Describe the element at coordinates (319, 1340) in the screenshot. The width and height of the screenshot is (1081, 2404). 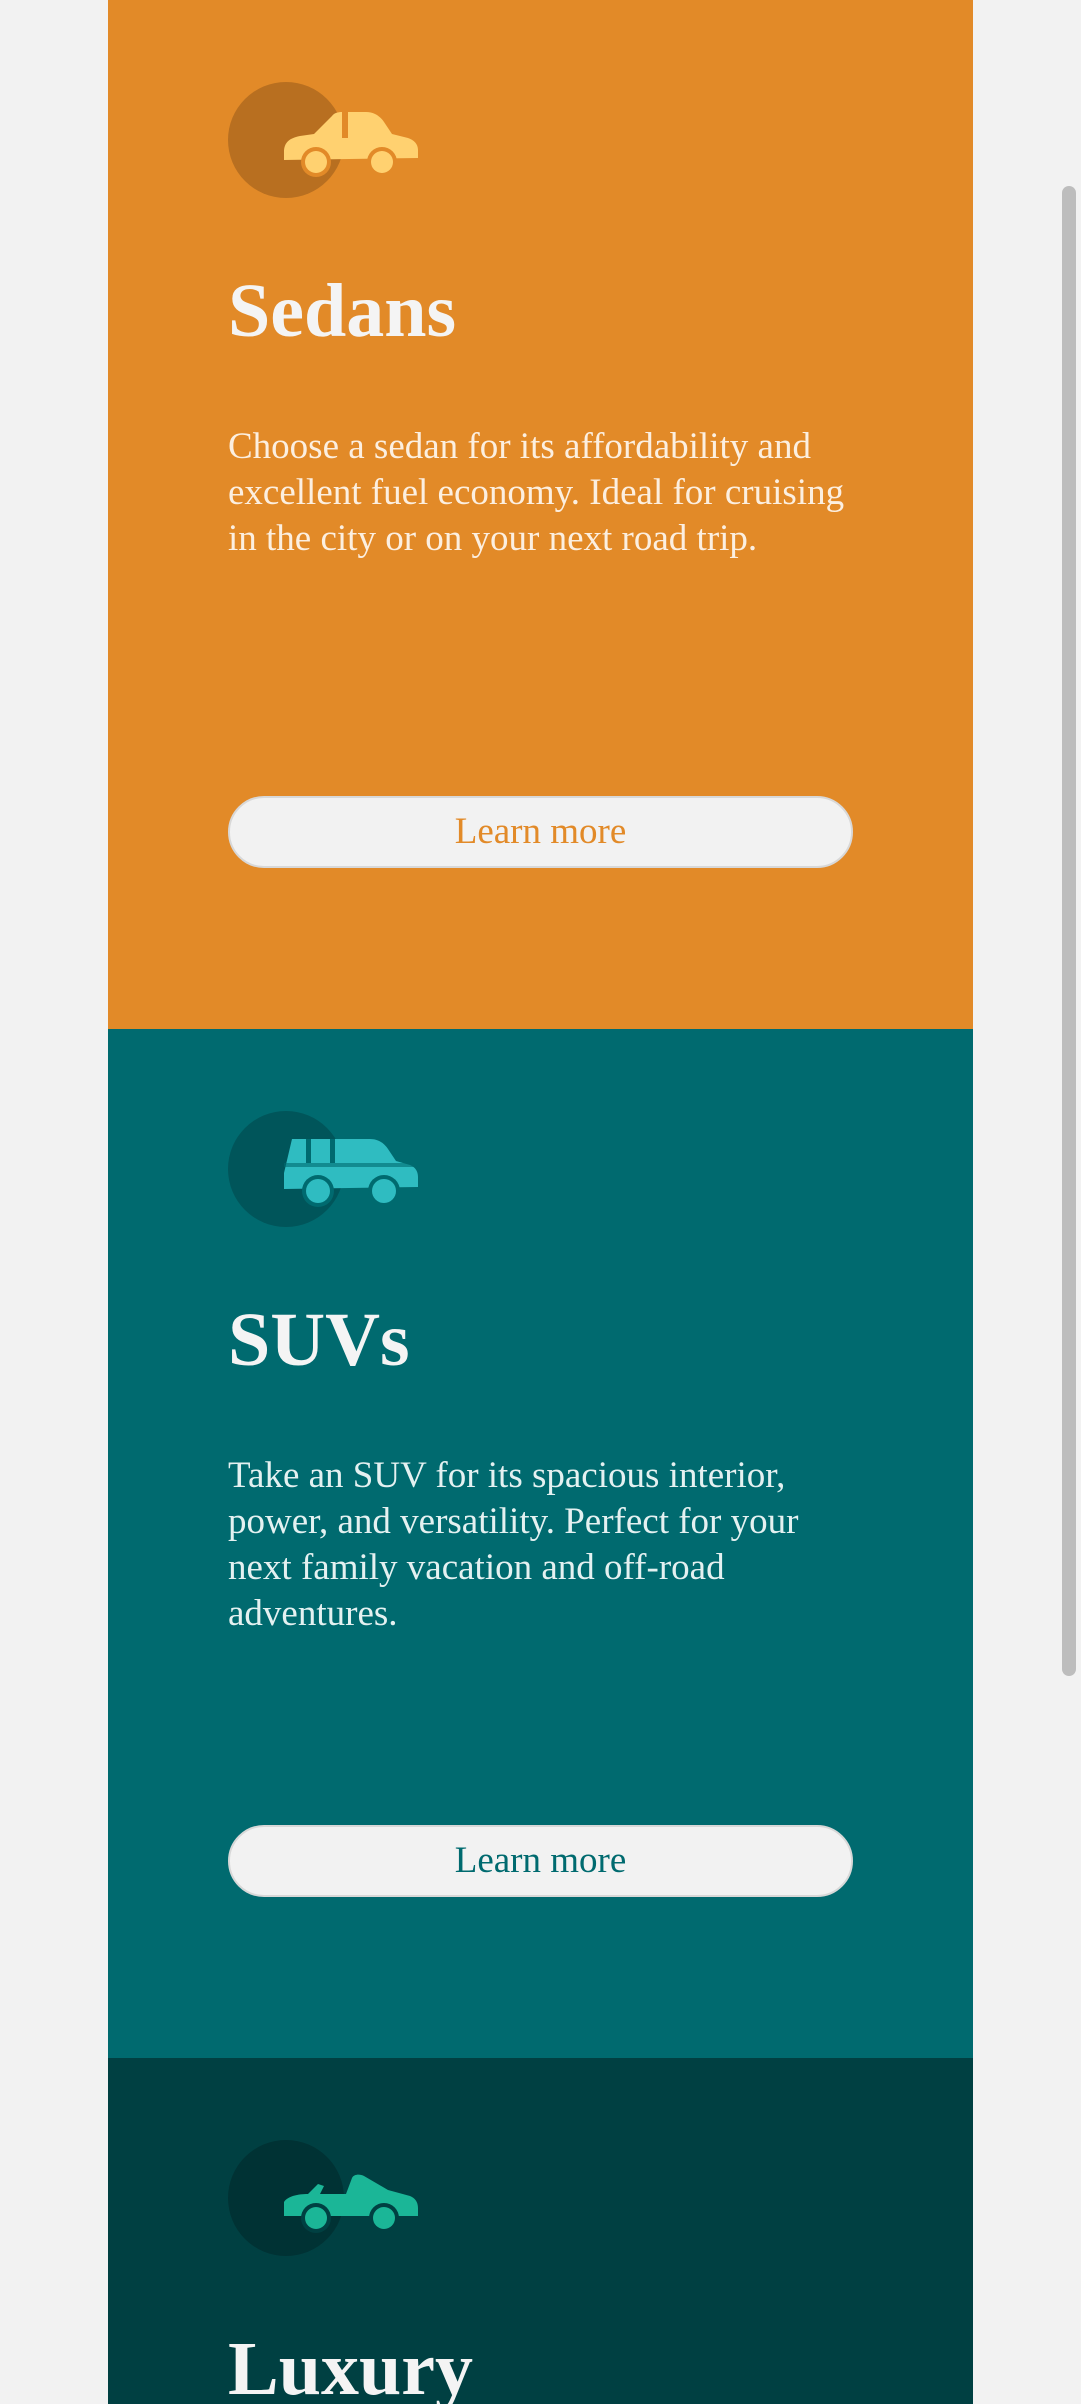
I see `card-title: SUVs` at that location.